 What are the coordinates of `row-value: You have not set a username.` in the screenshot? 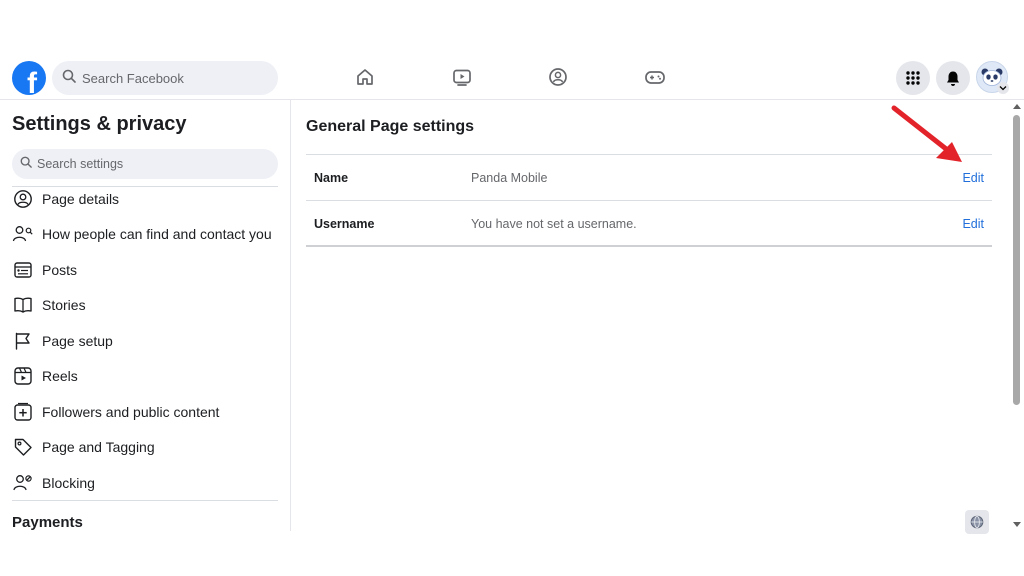 It's located at (554, 224).